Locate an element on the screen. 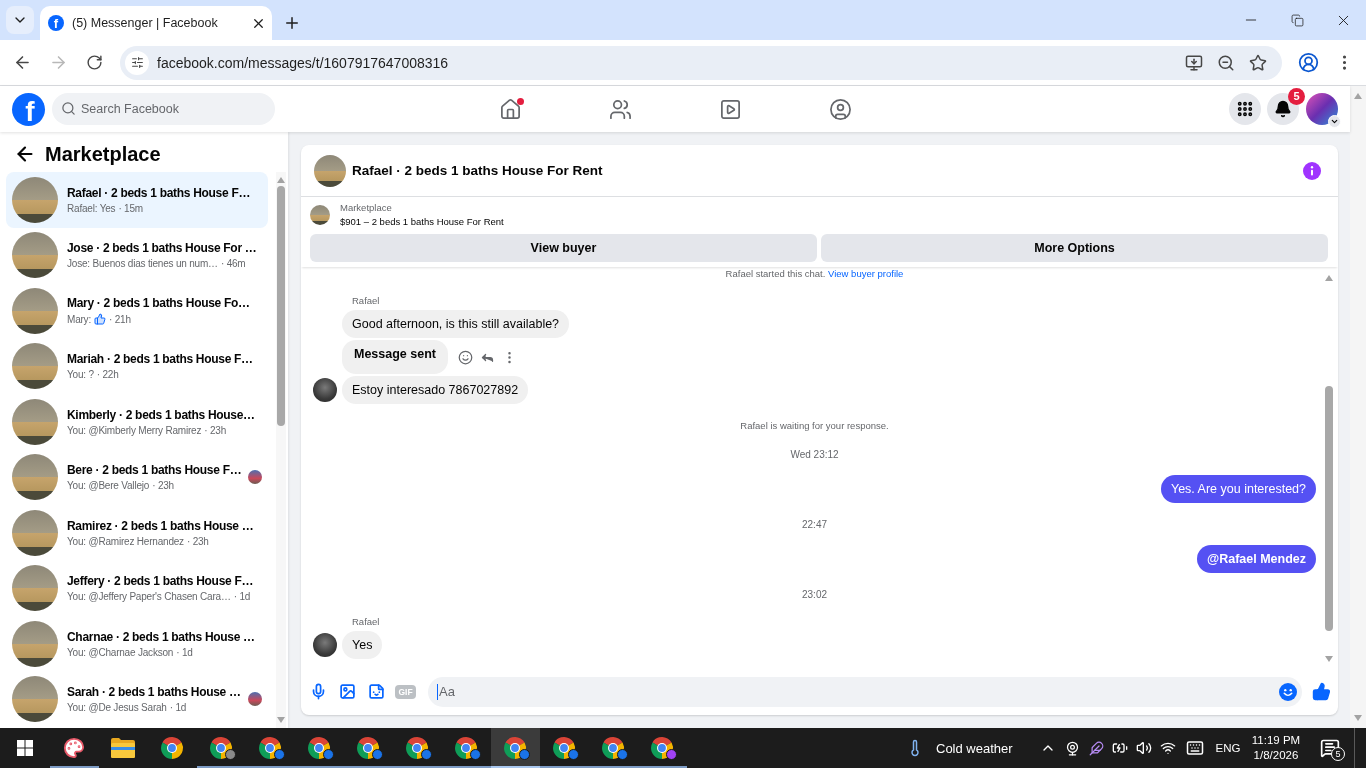  clock-date: 1/8/2026 is located at coordinates (1276, 755).